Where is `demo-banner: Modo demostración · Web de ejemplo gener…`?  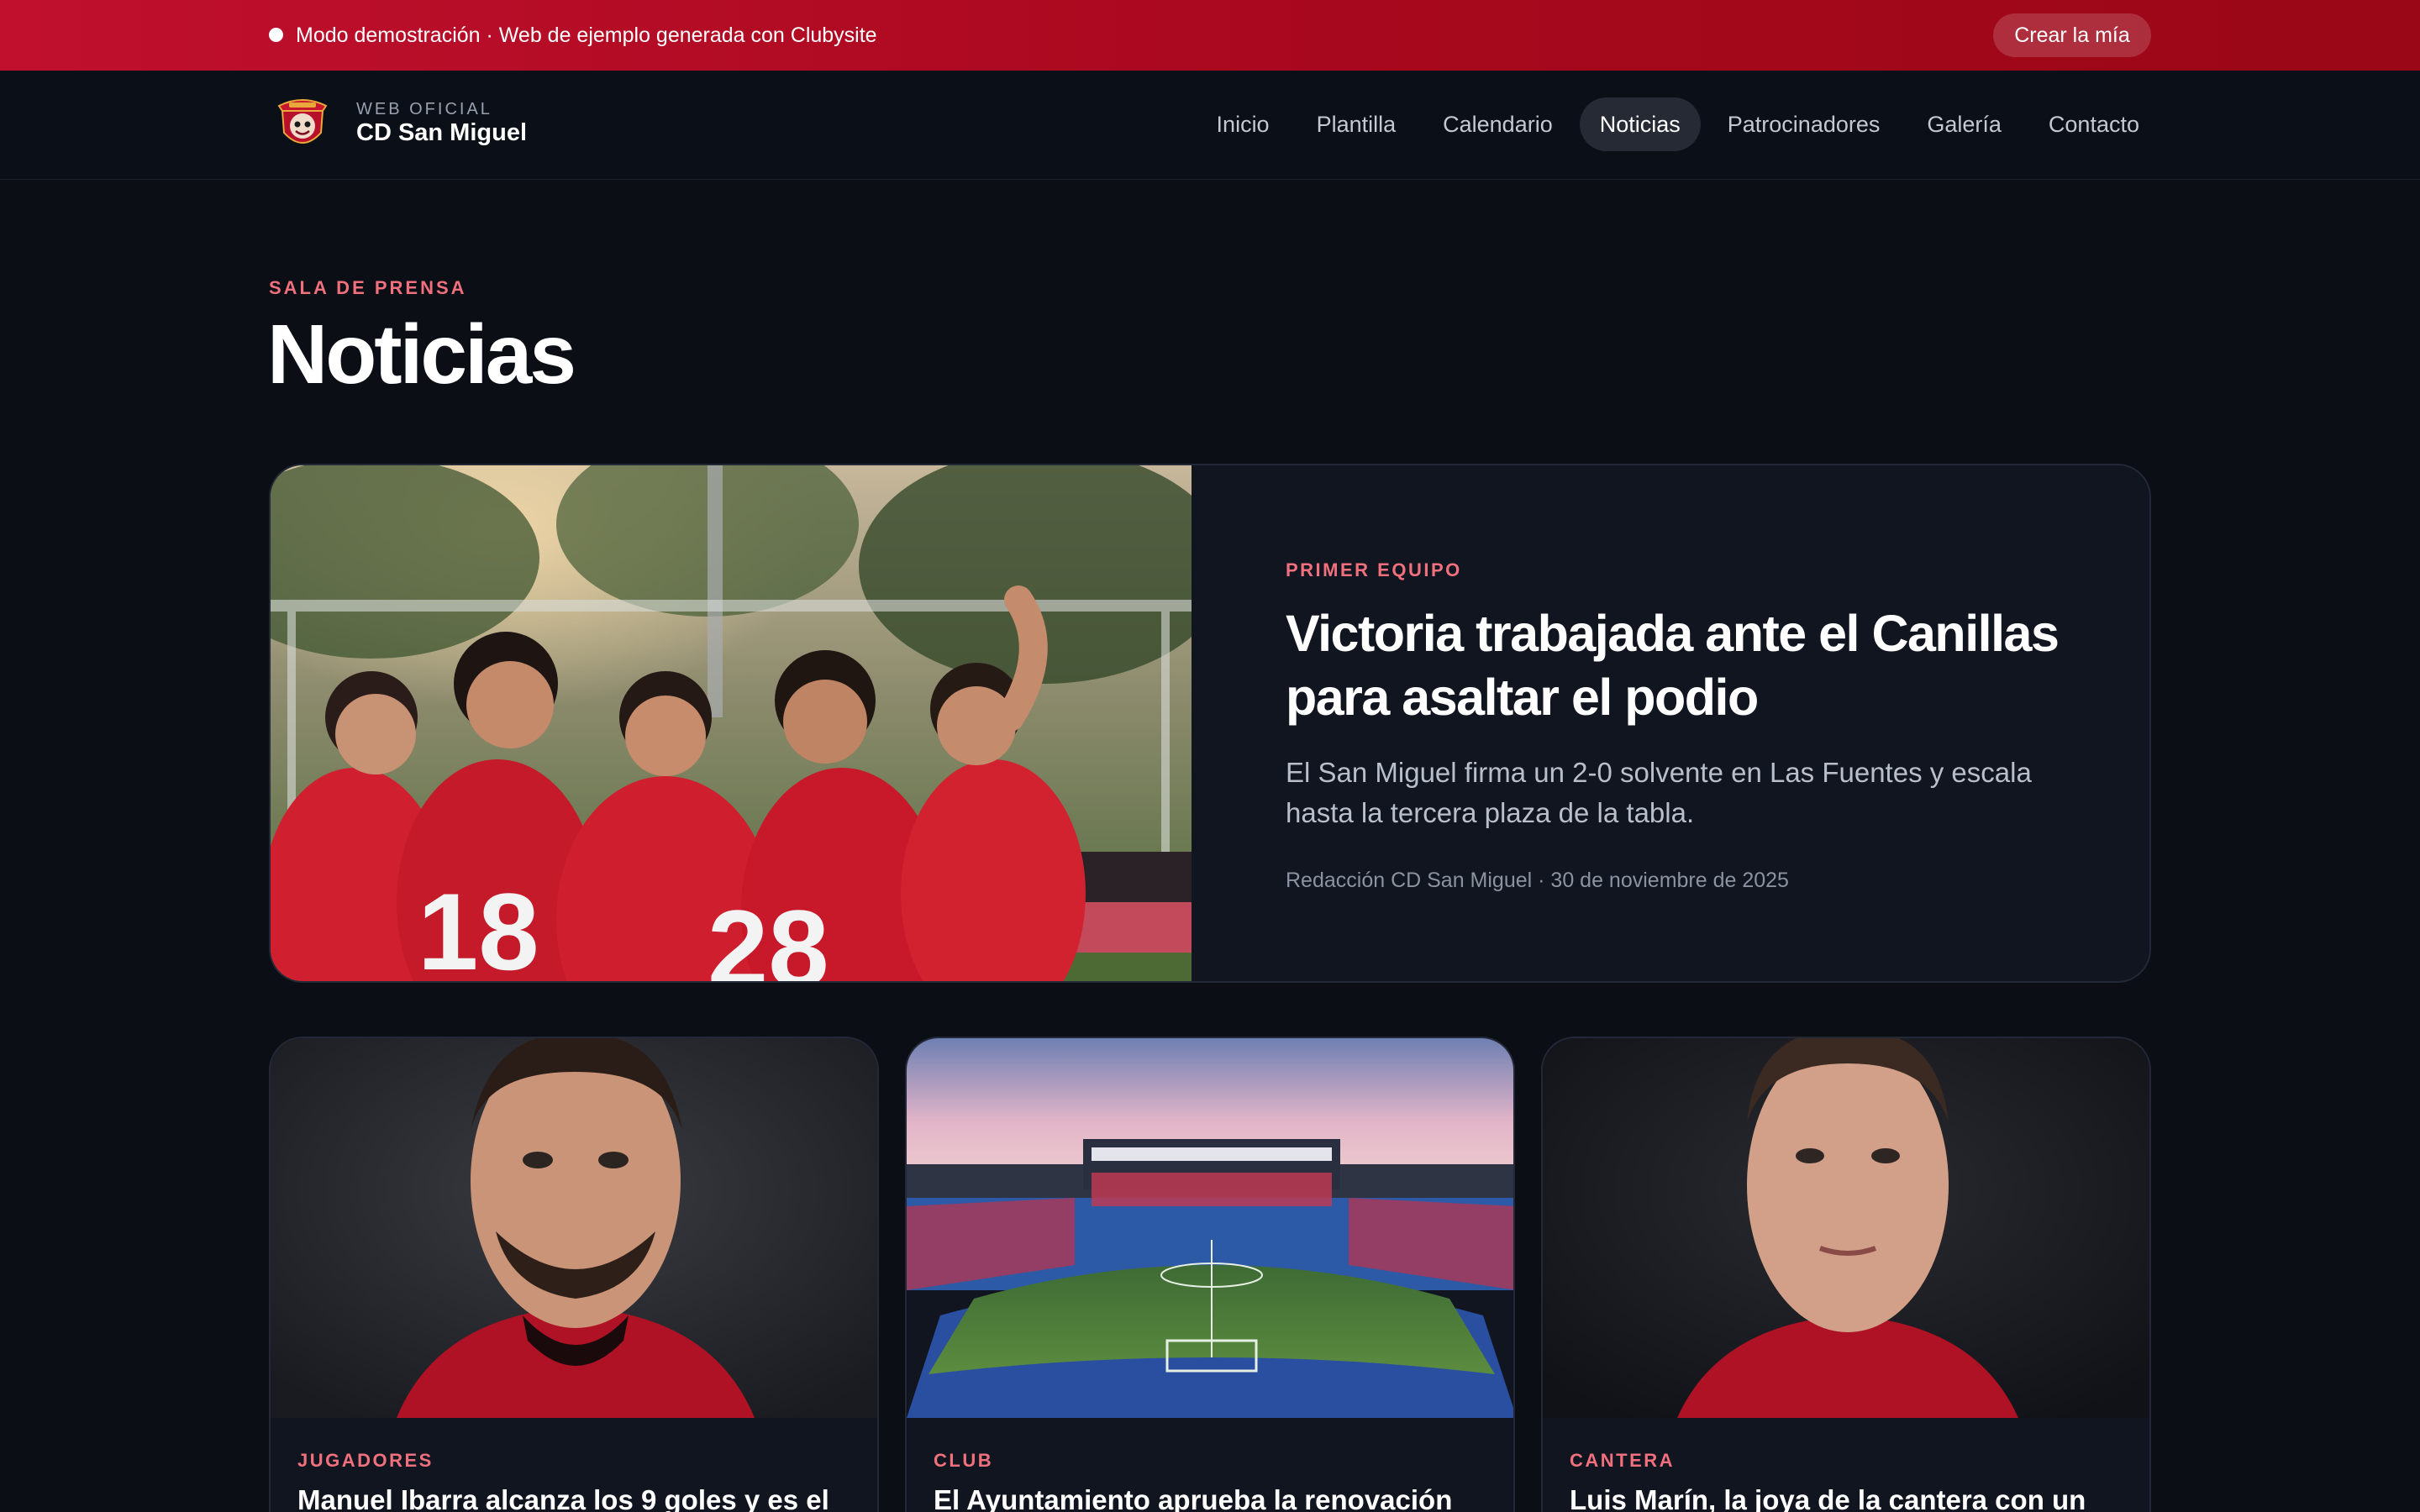 demo-banner: Modo demostración · Web de ejemplo gener… is located at coordinates (1210, 35).